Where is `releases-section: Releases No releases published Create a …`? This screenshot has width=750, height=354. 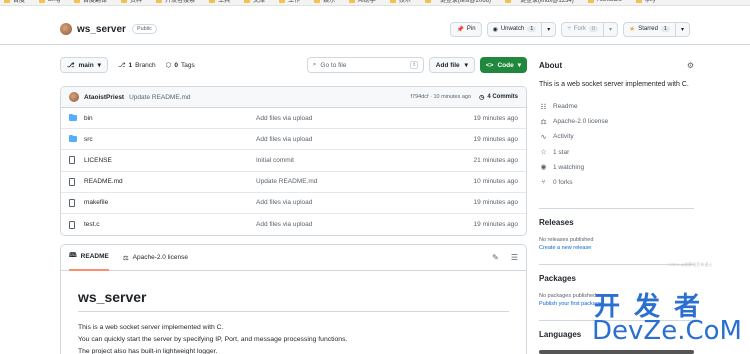
releases-section: Releases No releases published Create a … is located at coordinates (616, 234).